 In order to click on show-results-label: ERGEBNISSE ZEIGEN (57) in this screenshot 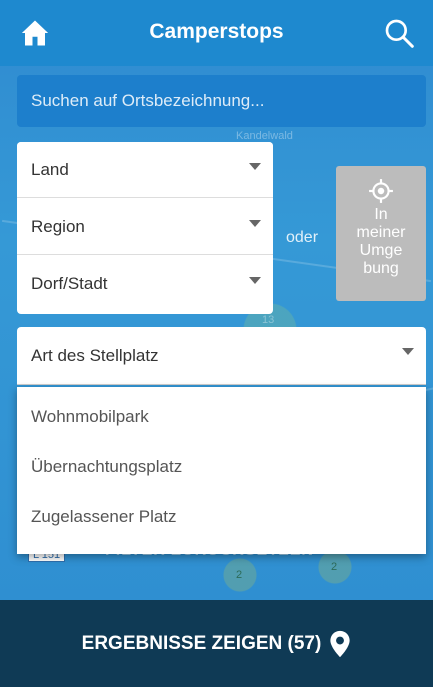, I will do `click(201, 643)`.